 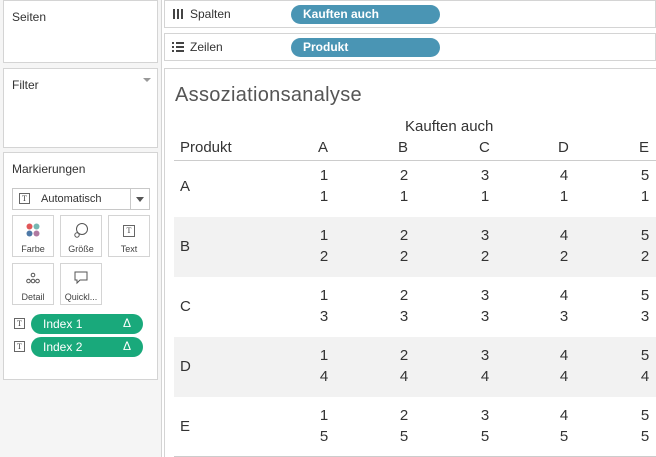 What do you see at coordinates (341, 14) in the screenshot?
I see `kauften-auch-pill-label: Kauften auch` at bounding box center [341, 14].